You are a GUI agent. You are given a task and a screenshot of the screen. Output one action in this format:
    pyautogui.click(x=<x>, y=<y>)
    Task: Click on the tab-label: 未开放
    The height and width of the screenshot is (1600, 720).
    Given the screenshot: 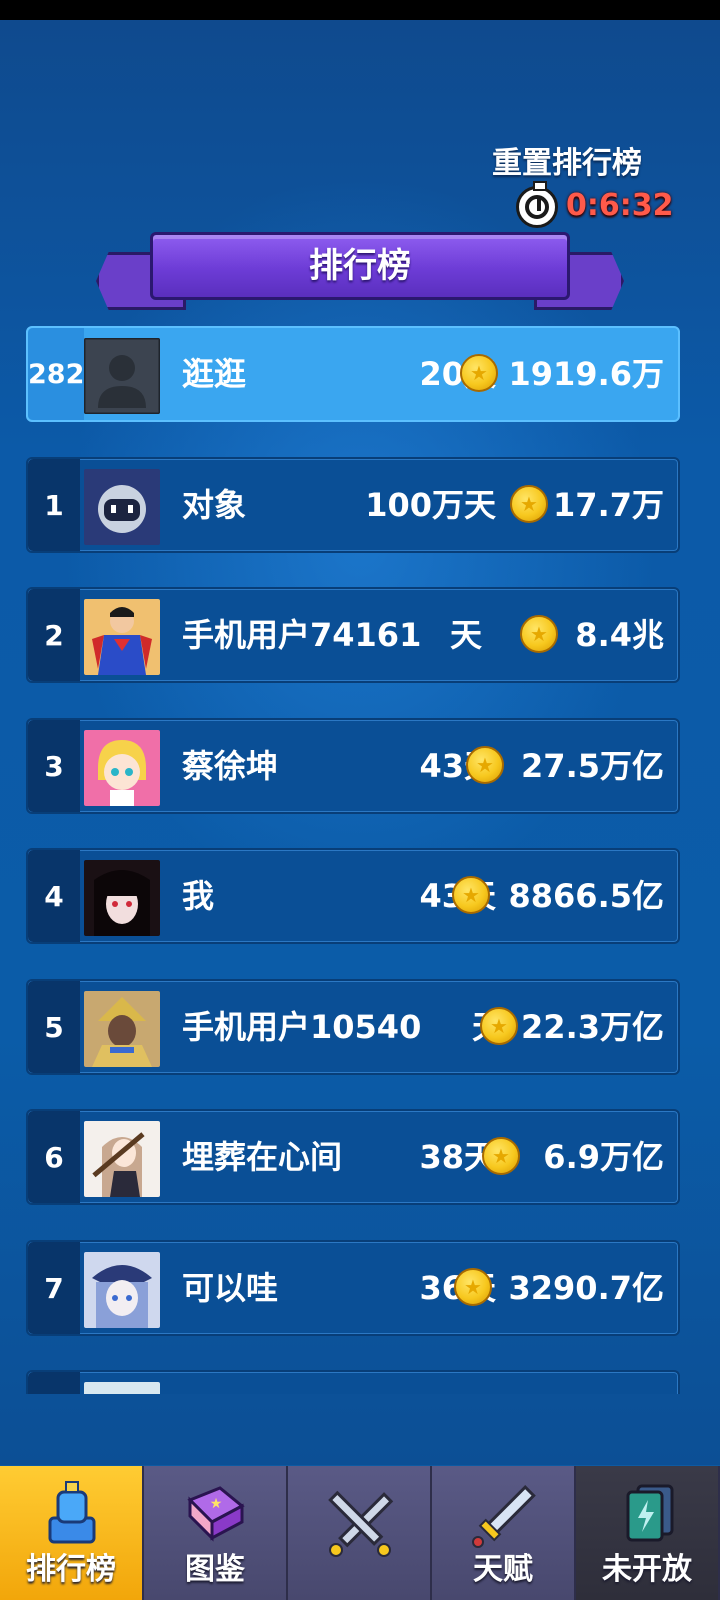 What is the action you would take?
    pyautogui.click(x=647, y=1569)
    